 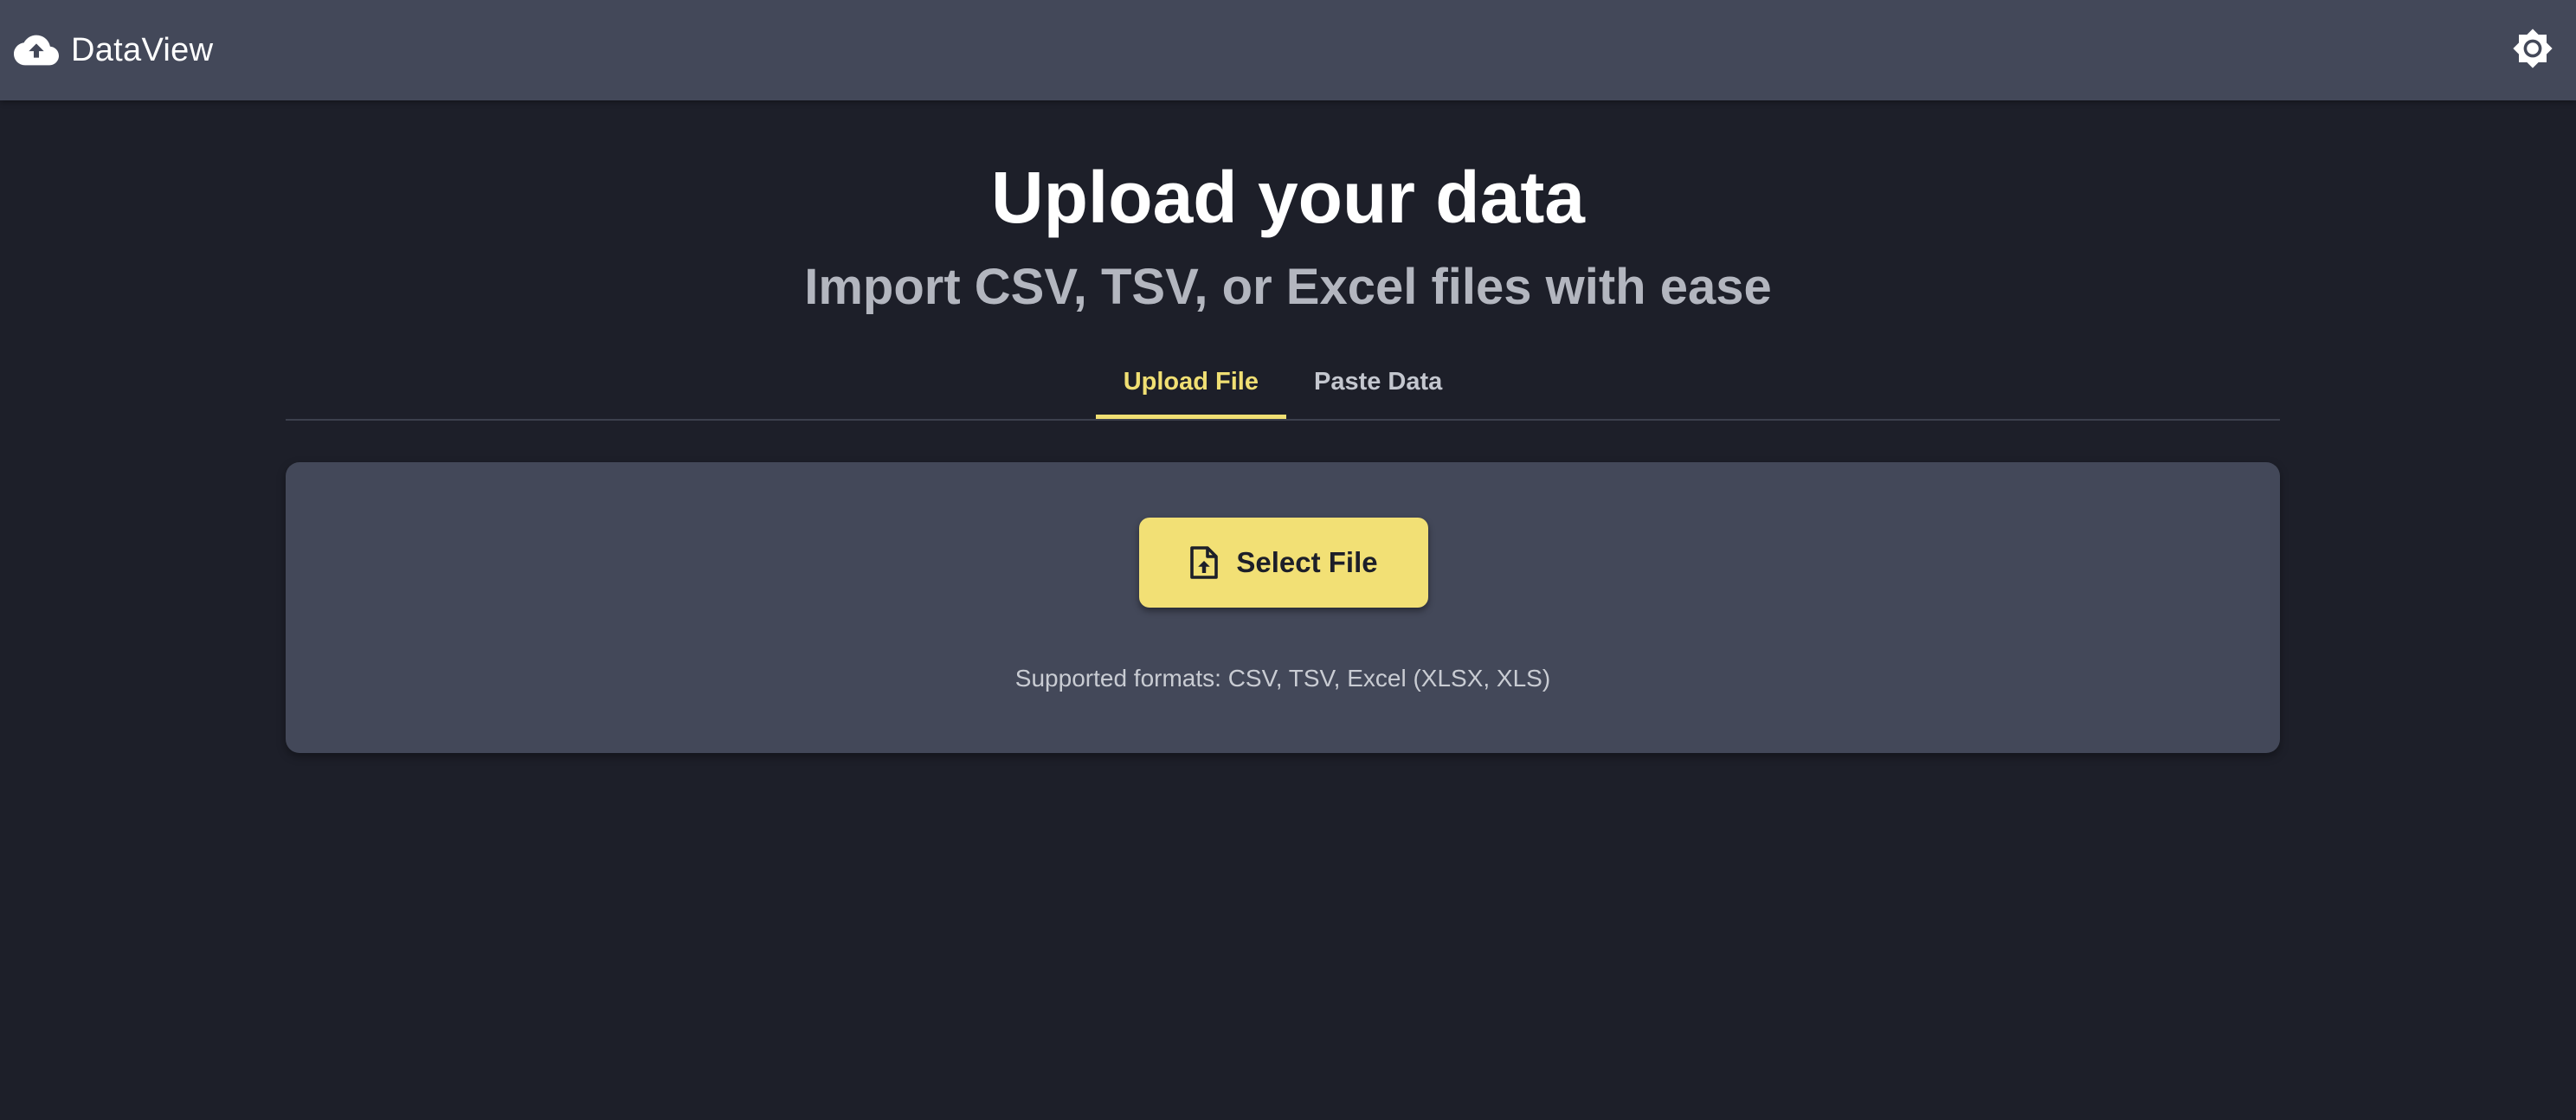 What do you see at coordinates (36, 50) in the screenshot?
I see `cloud-upload-icon` at bounding box center [36, 50].